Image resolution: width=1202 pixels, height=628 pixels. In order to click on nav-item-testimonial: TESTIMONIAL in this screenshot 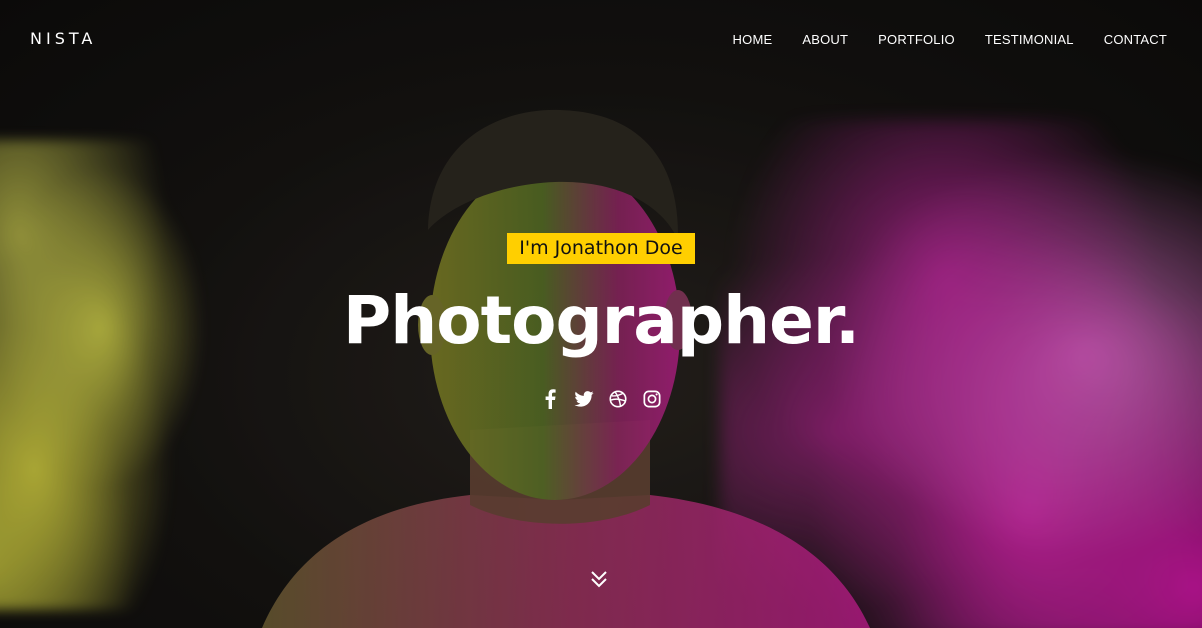, I will do `click(1029, 40)`.